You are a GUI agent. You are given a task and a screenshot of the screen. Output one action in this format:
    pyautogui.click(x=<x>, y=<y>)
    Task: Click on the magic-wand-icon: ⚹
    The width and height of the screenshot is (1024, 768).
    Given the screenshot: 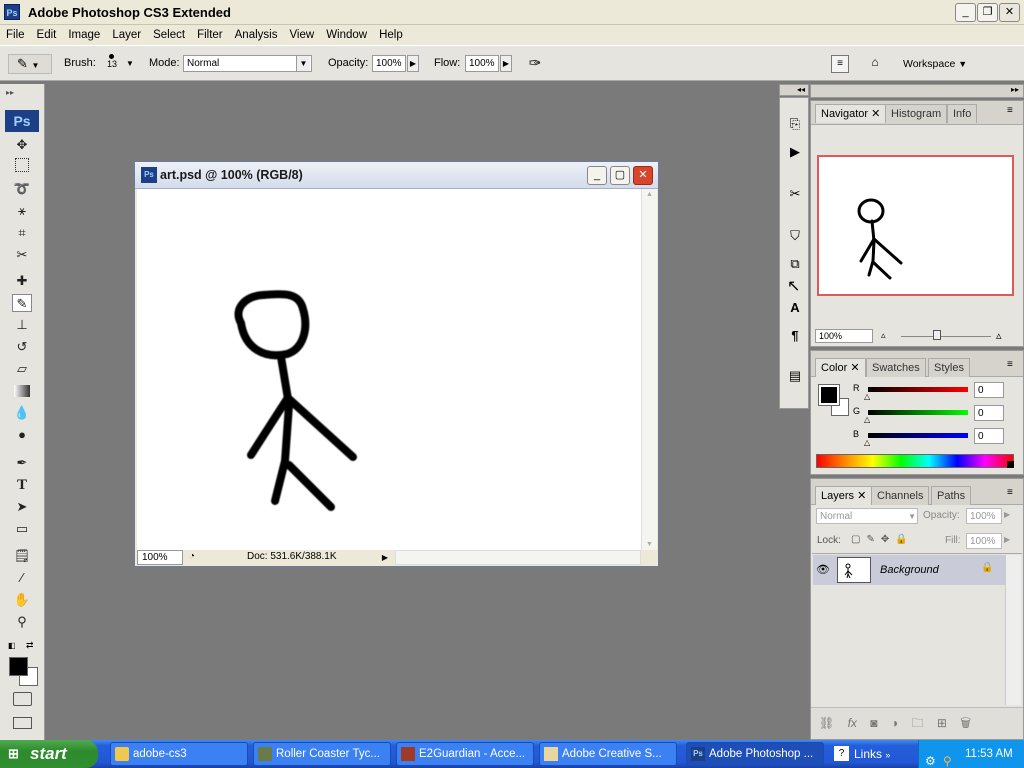 What is the action you would take?
    pyautogui.click(x=22, y=211)
    